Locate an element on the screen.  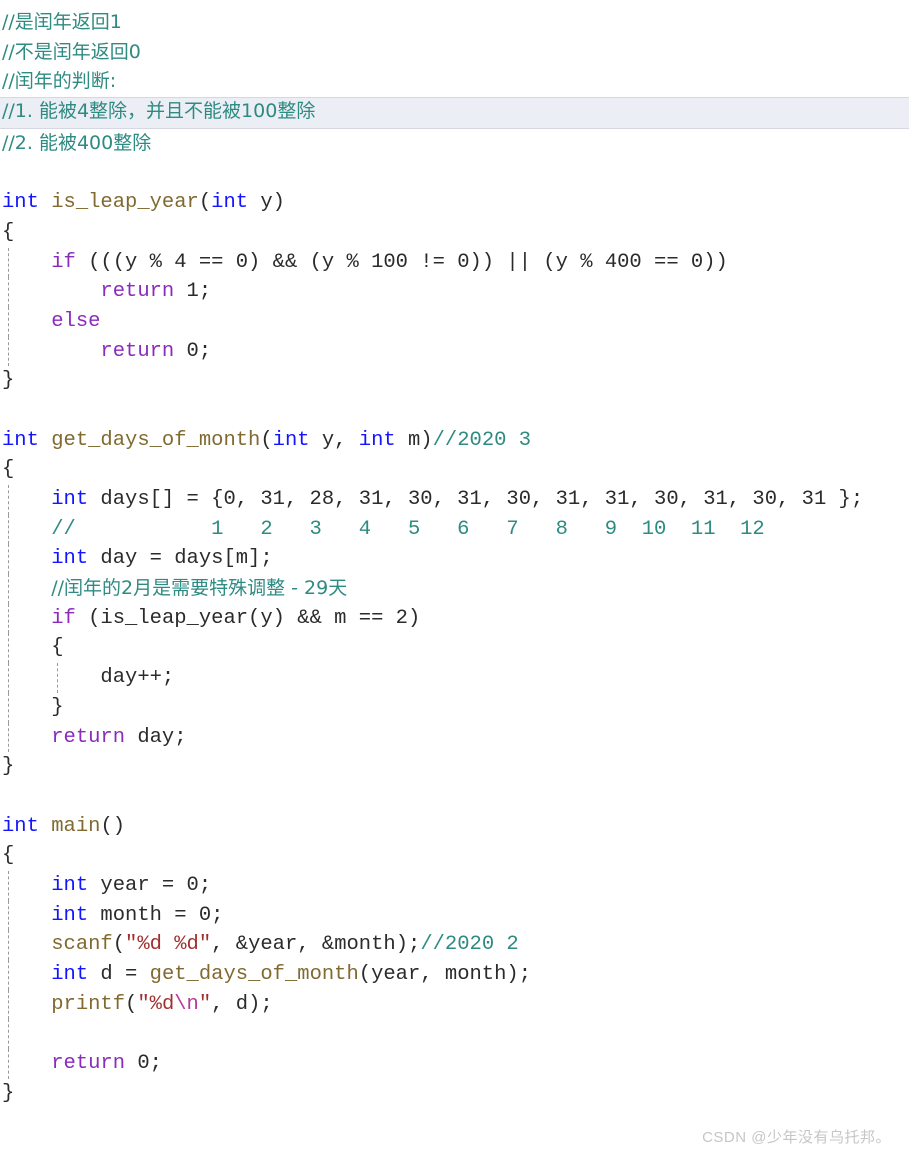
decl-token: d = is located at coordinates (119, 974).